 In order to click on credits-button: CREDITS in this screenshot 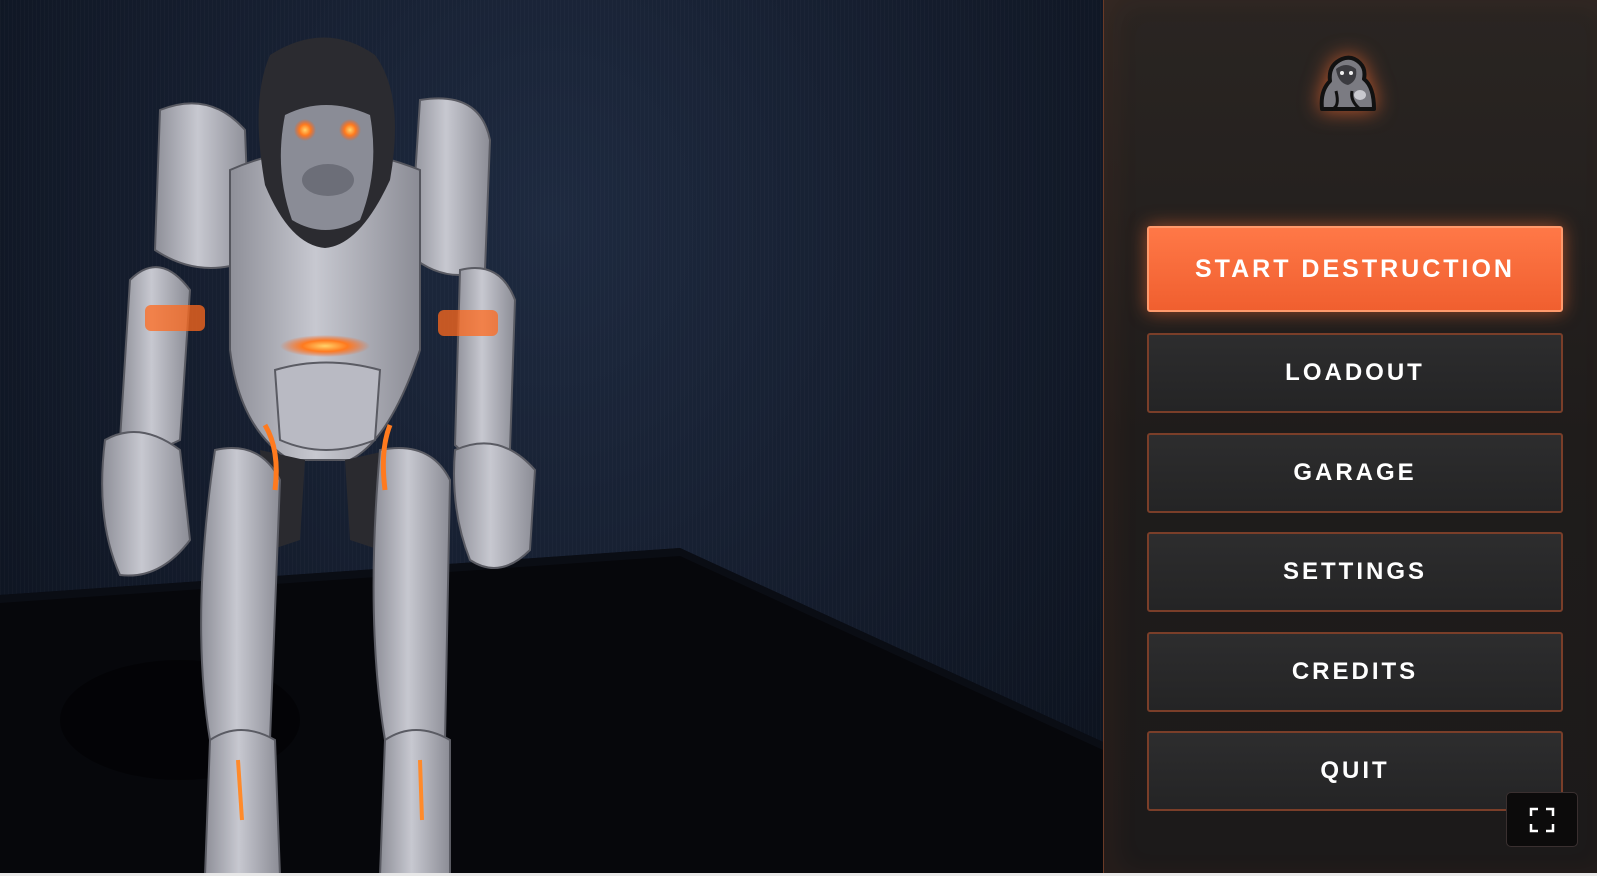, I will do `click(1355, 672)`.